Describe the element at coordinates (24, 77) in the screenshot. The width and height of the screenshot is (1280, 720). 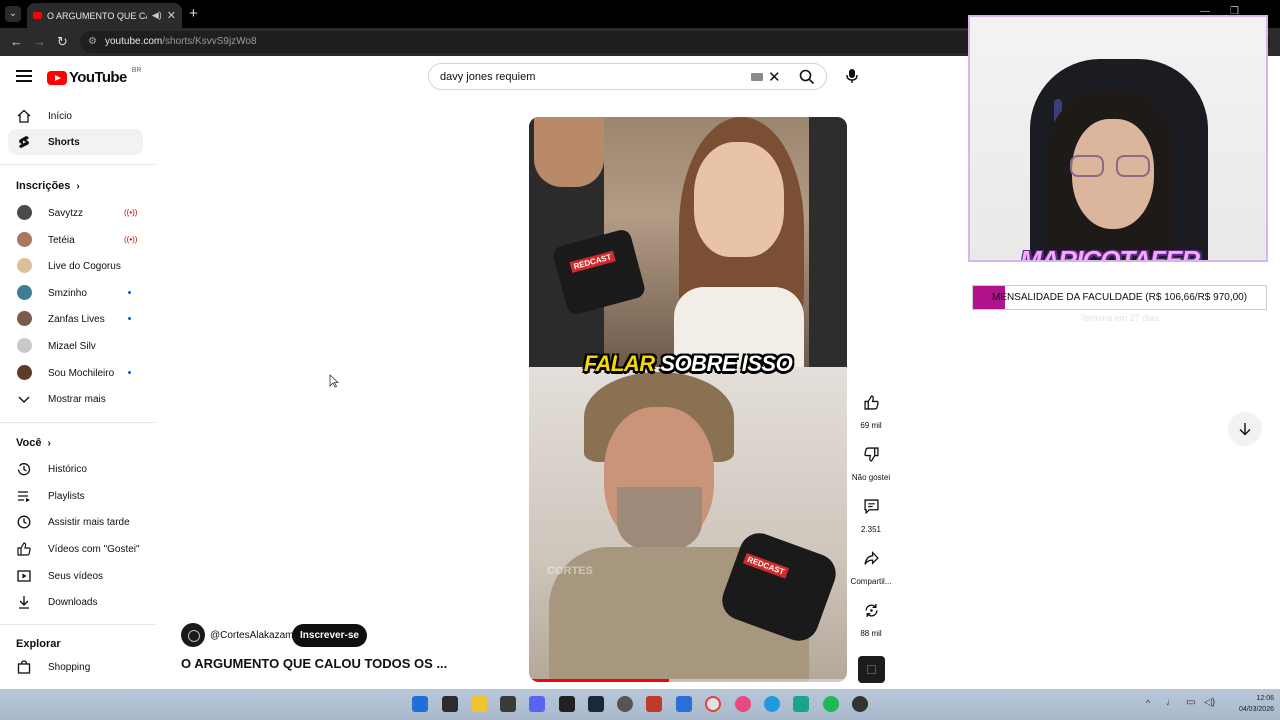
I see `hamburger-menu-icon` at that location.